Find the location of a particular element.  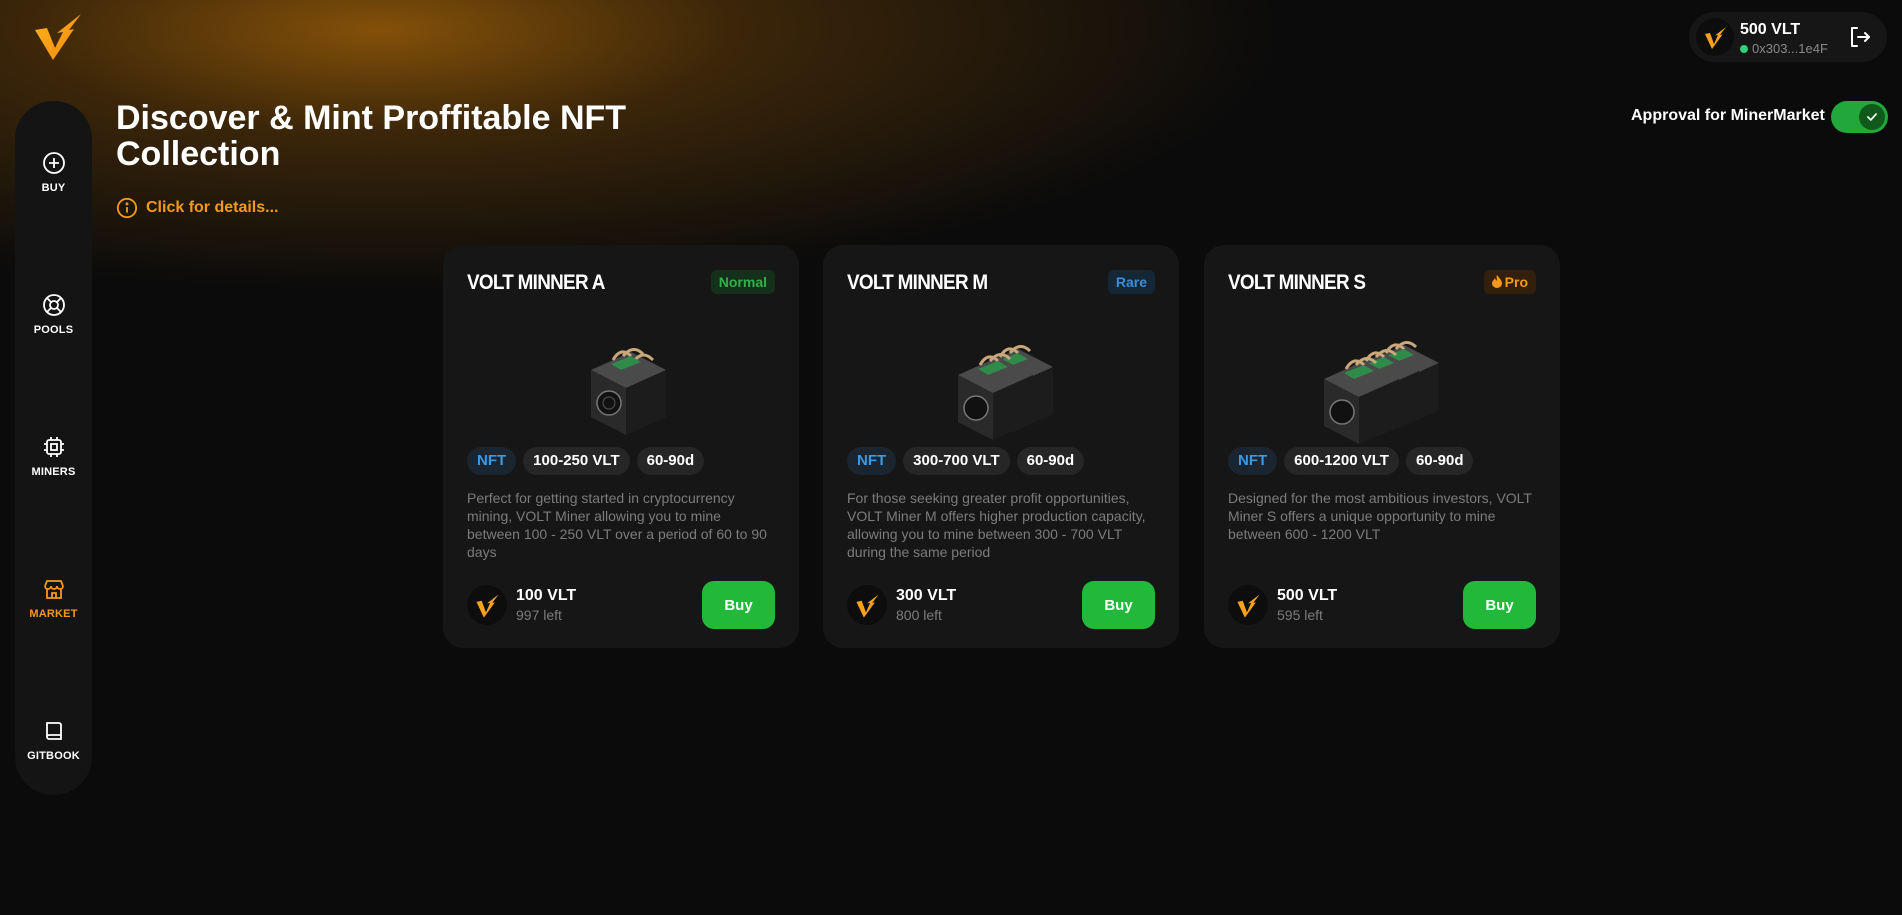

tag-list: NFT 300-700 VLT 60-90d is located at coordinates (966, 461).